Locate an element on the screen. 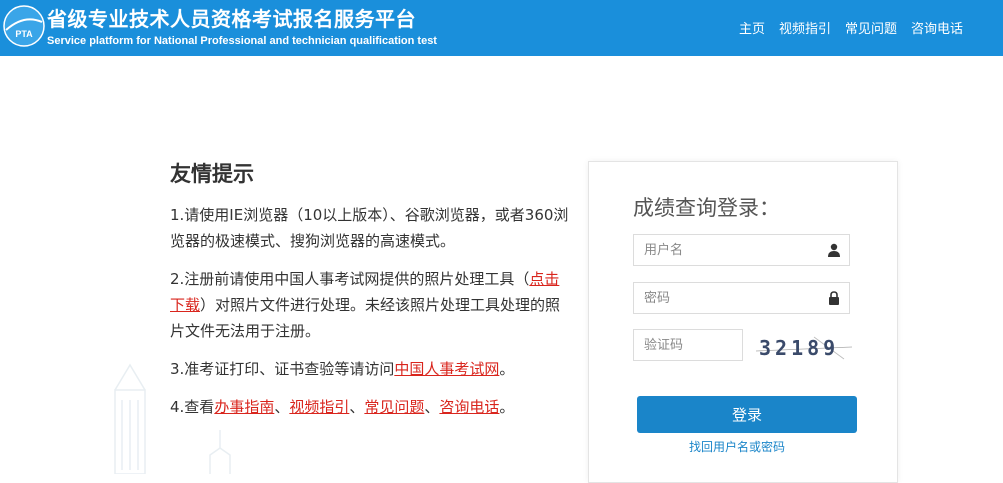 This screenshot has height=483, width=1003. site-title: 省级专业技术人员资格考试报名服务平台 is located at coordinates (231, 19).